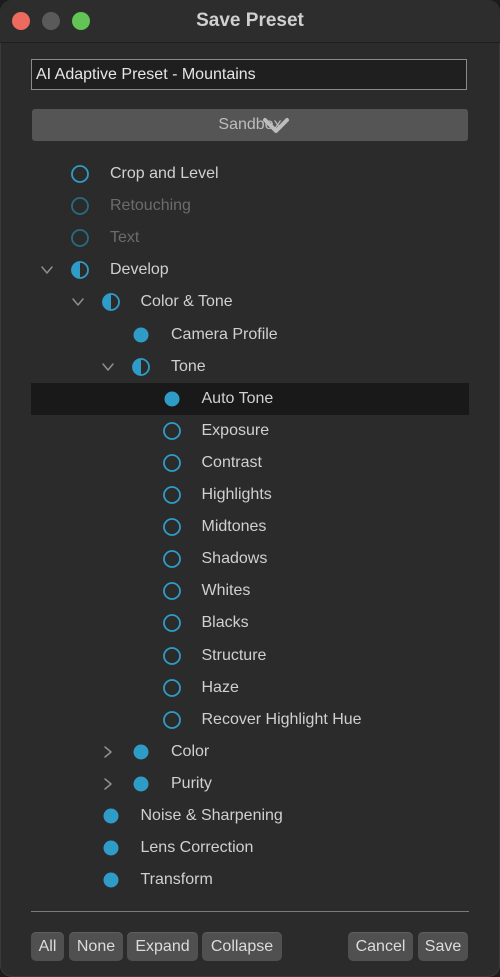 This screenshot has width=500, height=977. I want to click on tree-row-label: Camera Profile, so click(224, 334).